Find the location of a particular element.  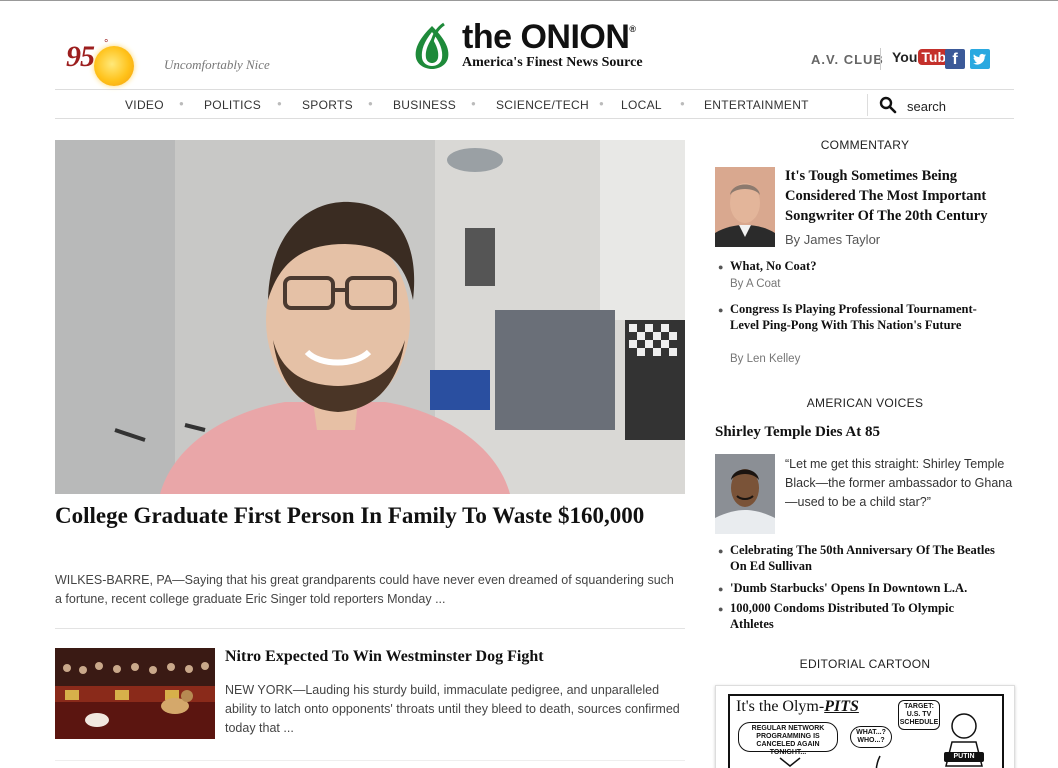

logo-tagline: America's Finest News Source is located at coordinates (552, 62).